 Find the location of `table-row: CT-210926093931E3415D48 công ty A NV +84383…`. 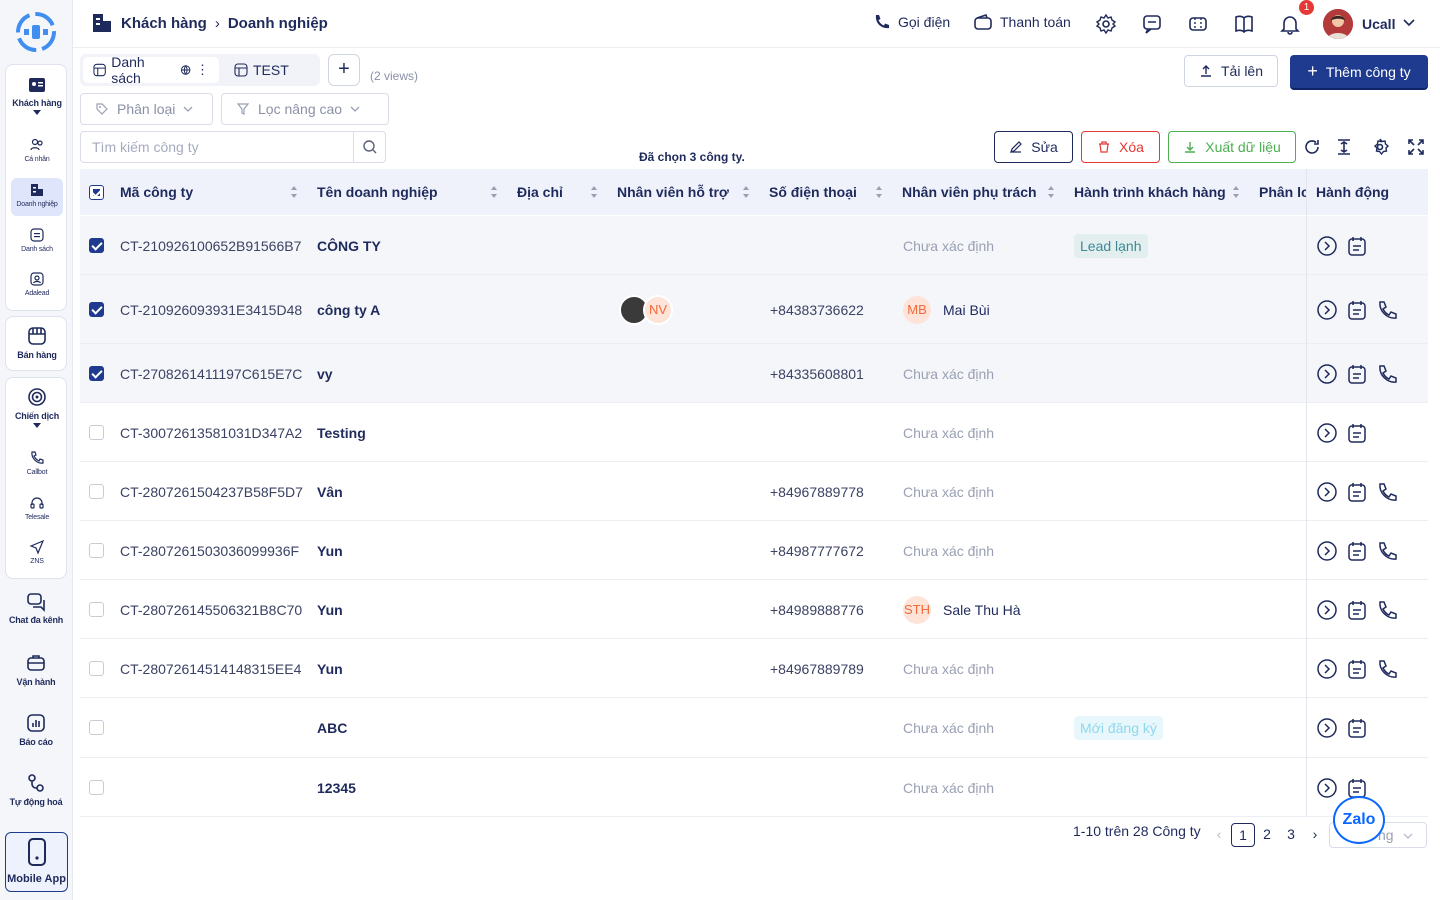

table-row: CT-210926093931E3415D48 công ty A NV +84383… is located at coordinates (754, 309).